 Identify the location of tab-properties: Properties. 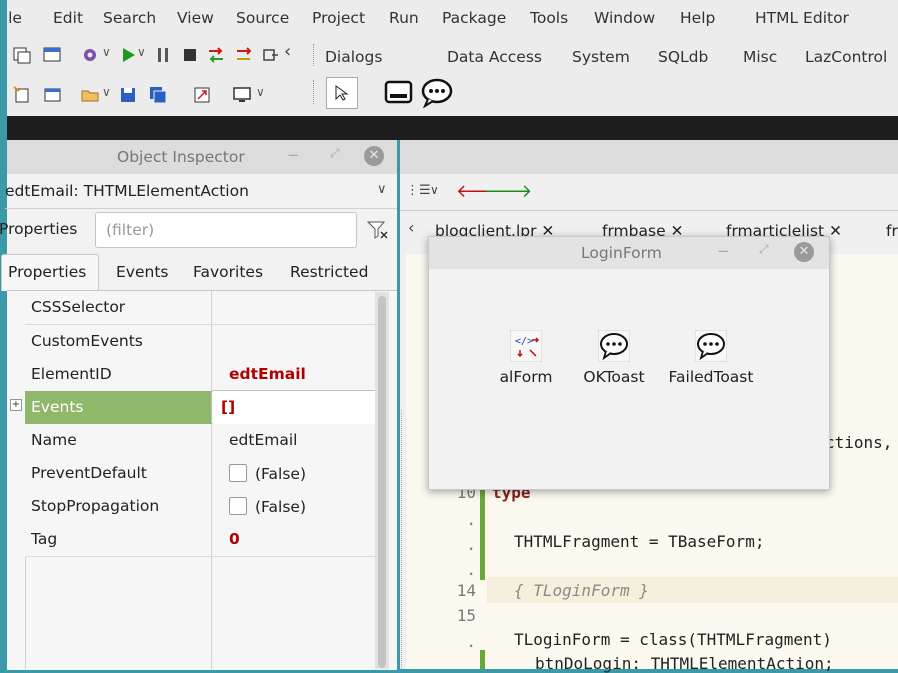
(50, 272).